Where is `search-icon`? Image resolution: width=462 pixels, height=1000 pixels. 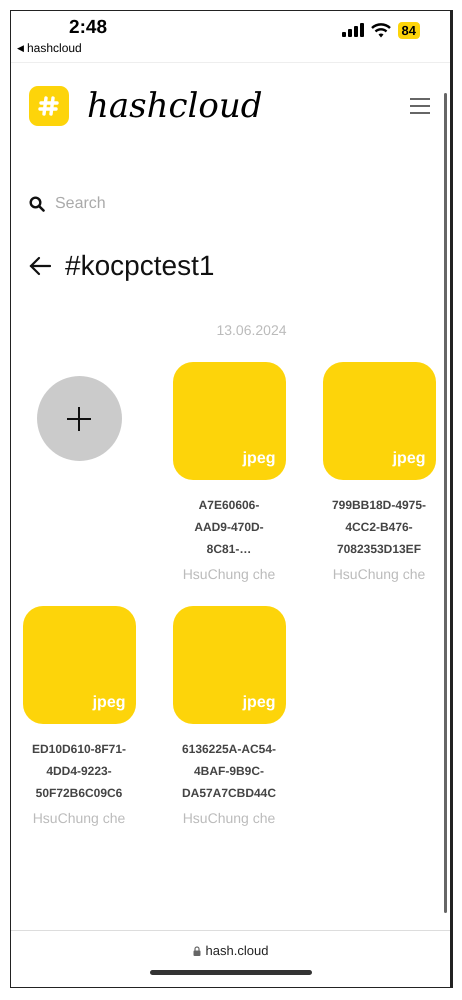
search-icon is located at coordinates (37, 204).